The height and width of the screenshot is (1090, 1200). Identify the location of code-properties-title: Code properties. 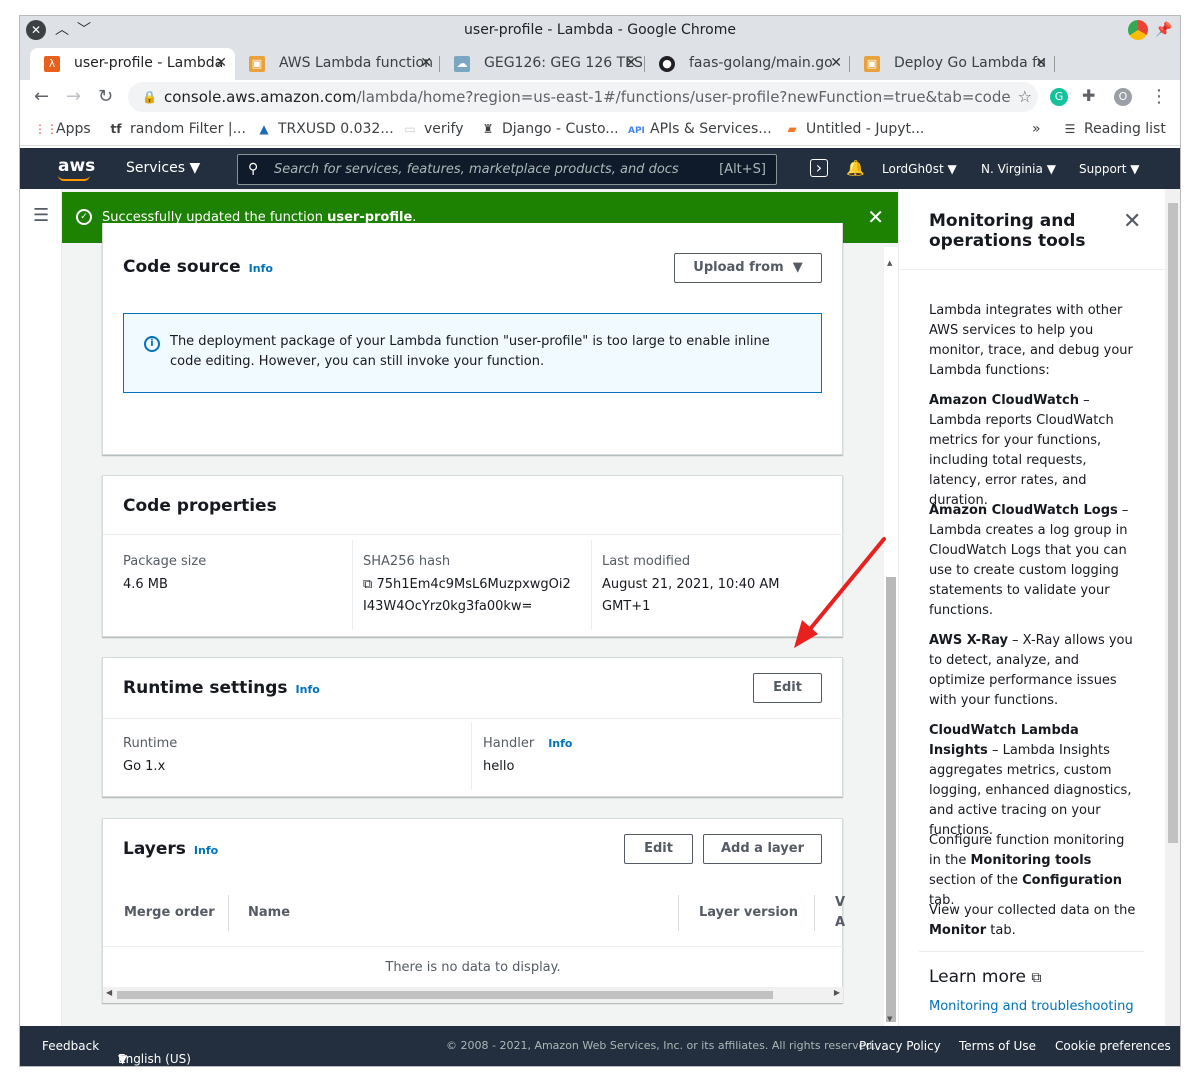
(200, 506).